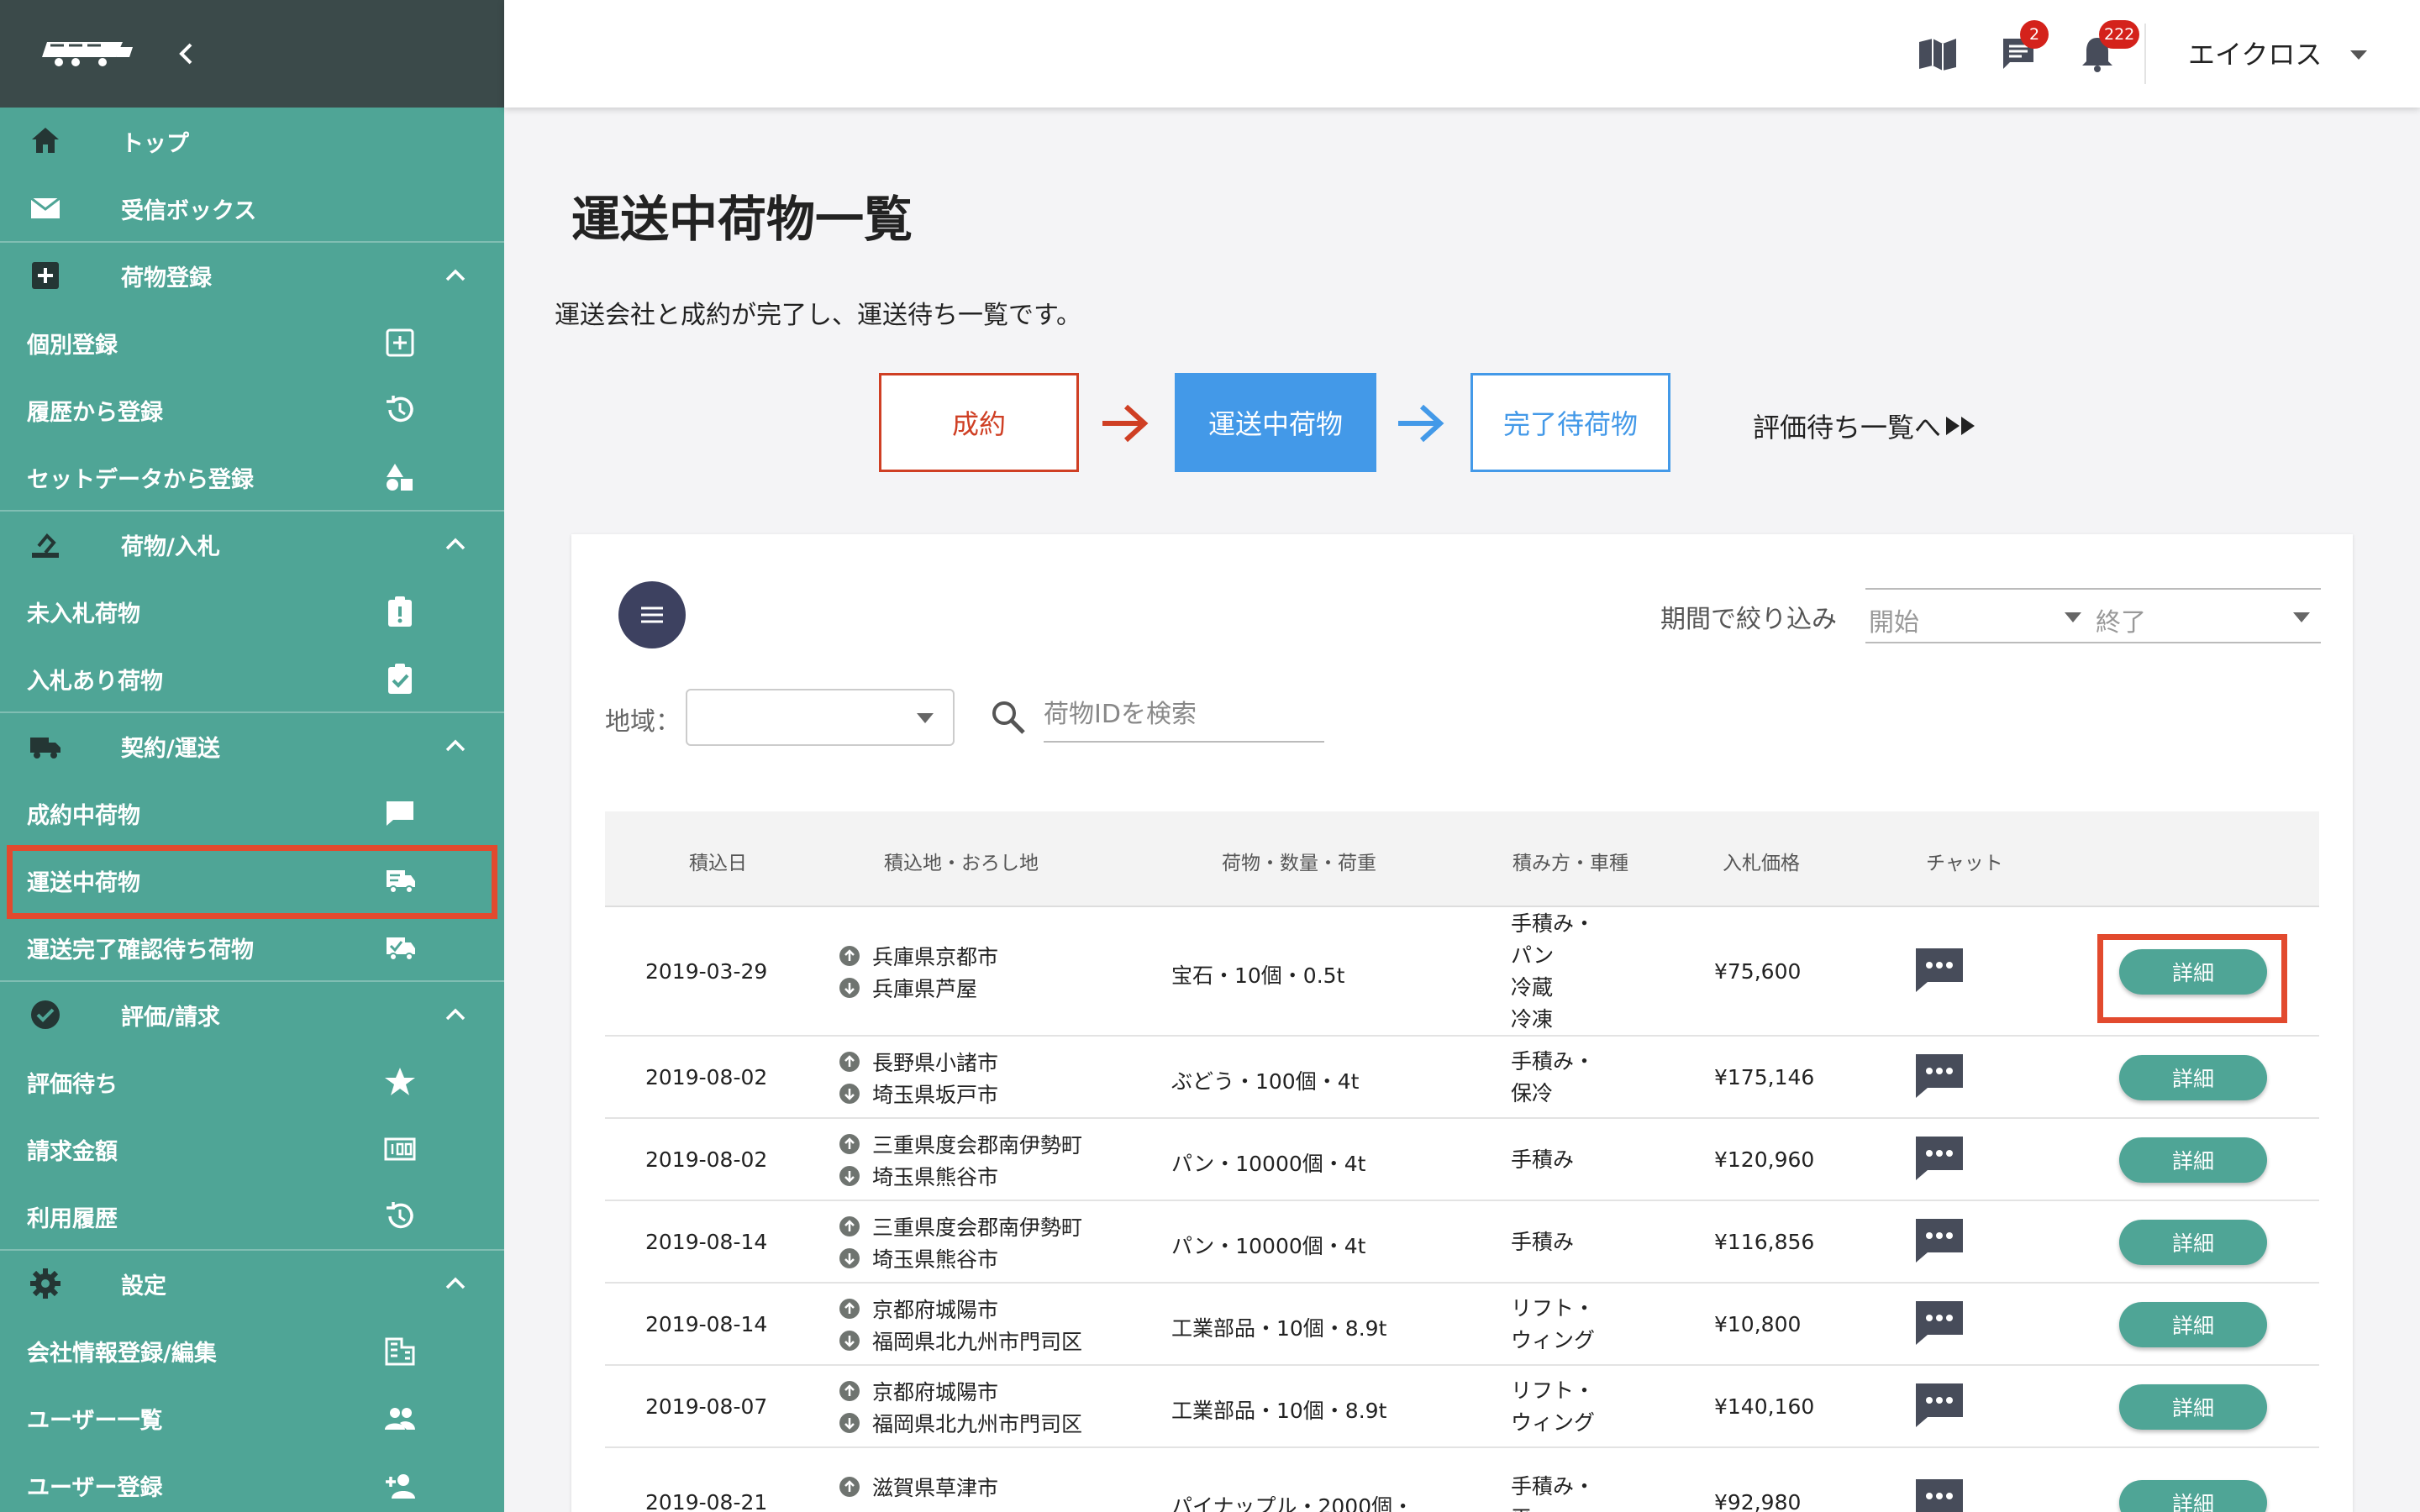 This screenshot has height=1512, width=2420. Describe the element at coordinates (252, 947) in the screenshot. I see `sidebar-item-12: 運送完了確認待ち荷物` at that location.